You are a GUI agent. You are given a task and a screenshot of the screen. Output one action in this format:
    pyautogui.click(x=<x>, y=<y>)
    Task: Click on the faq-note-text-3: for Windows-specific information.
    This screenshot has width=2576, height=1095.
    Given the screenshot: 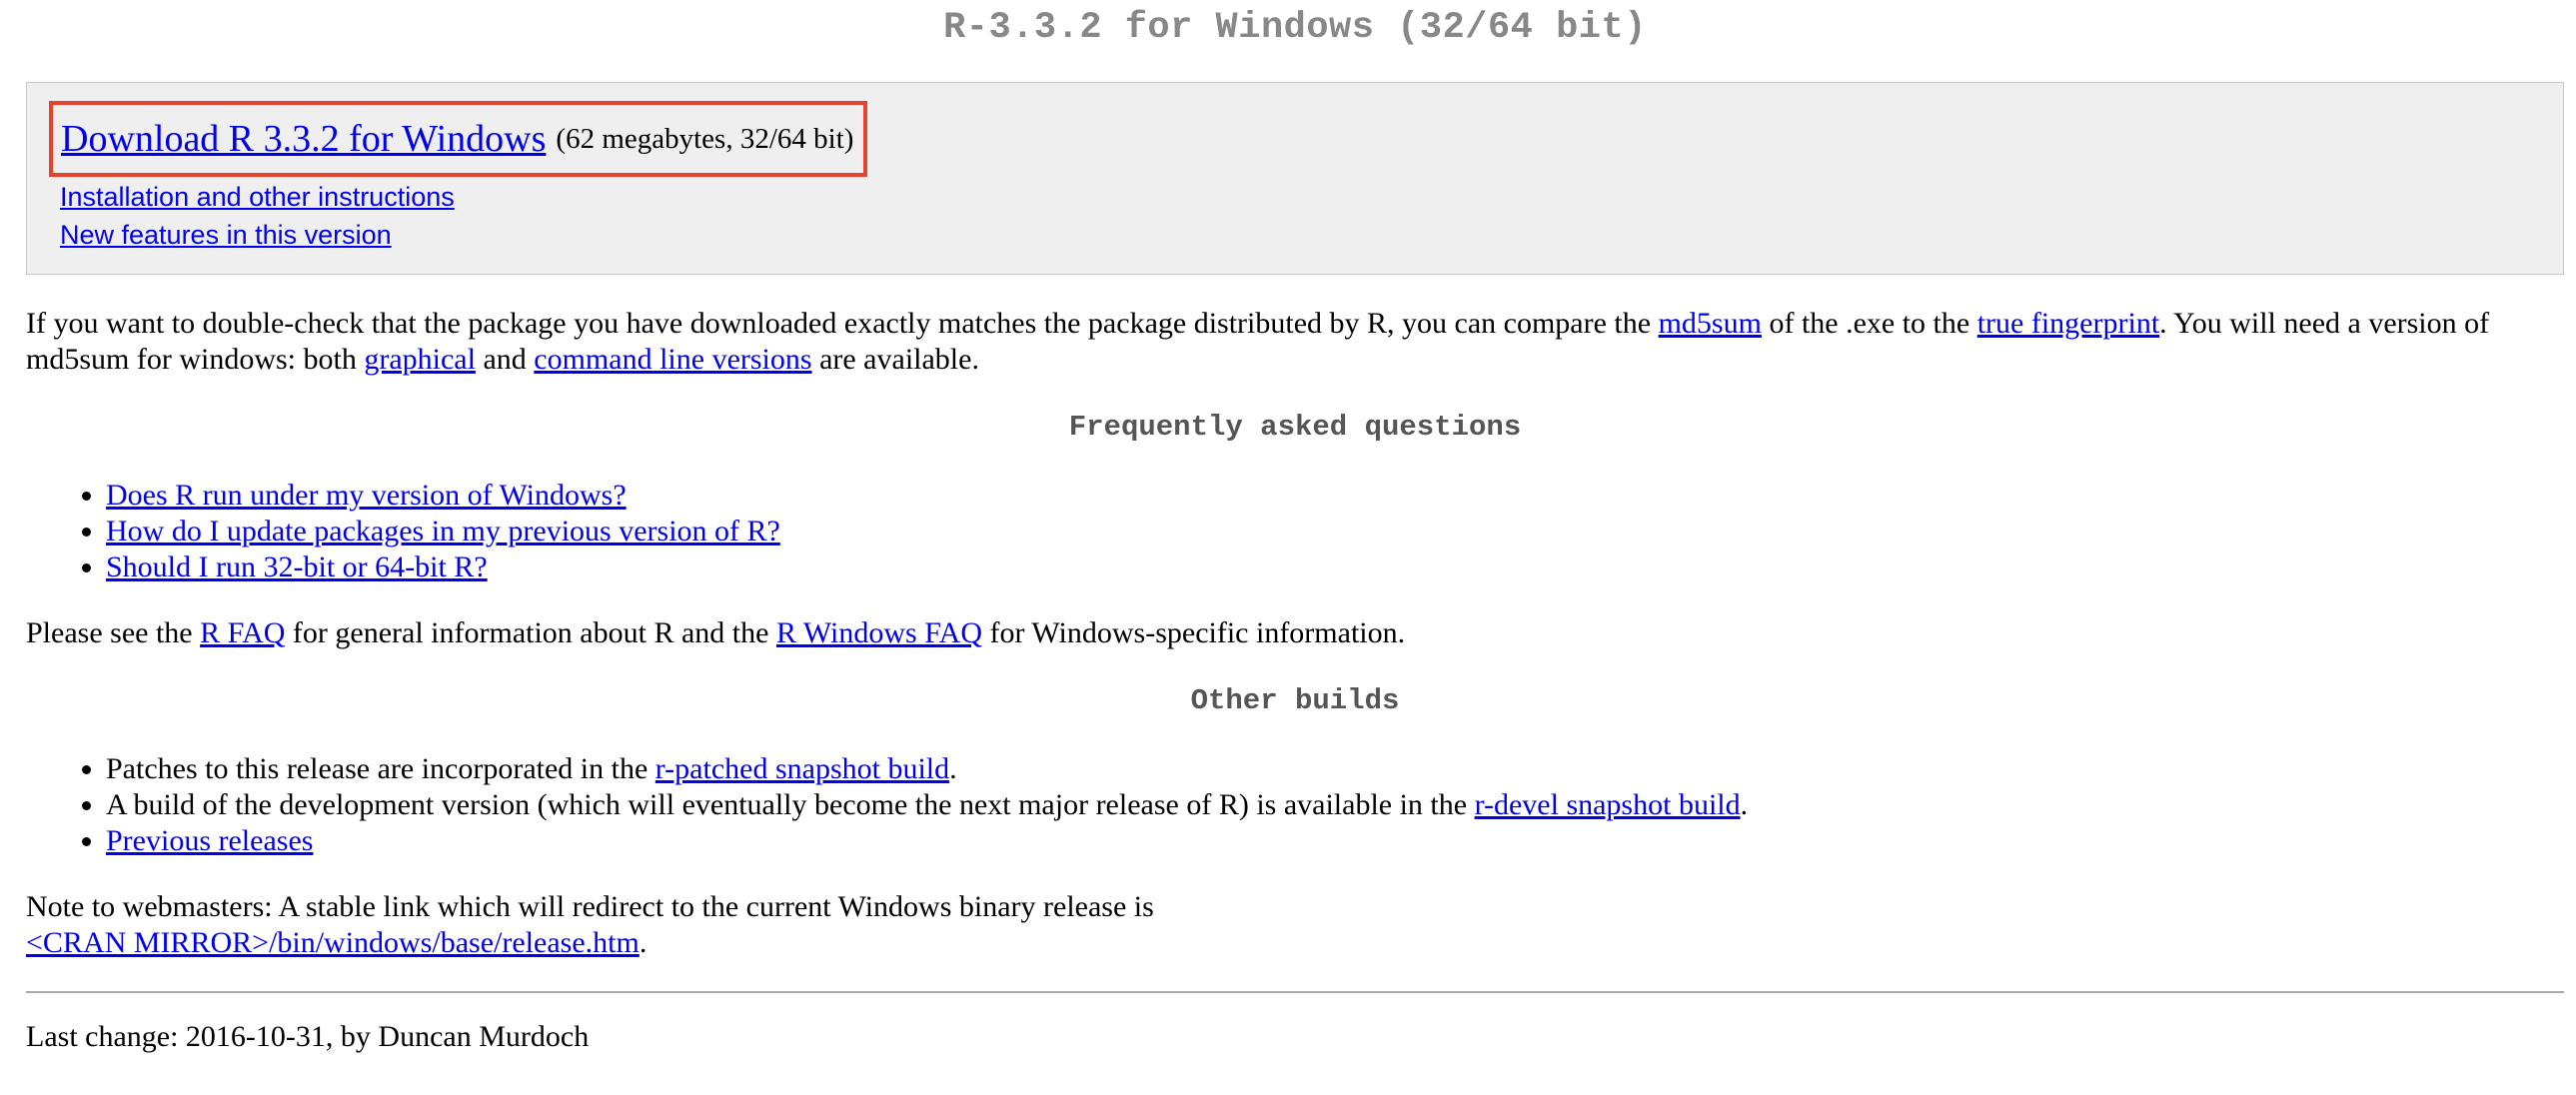 What is the action you would take?
    pyautogui.click(x=1193, y=632)
    